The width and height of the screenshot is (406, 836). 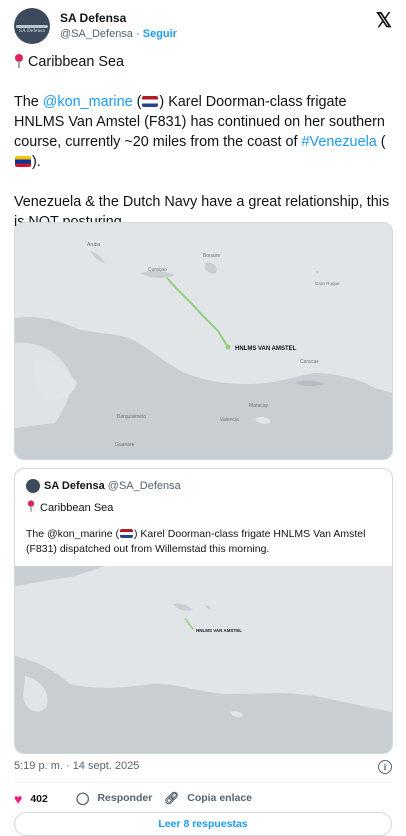 What do you see at coordinates (125, 445) in the screenshot?
I see `place-guanare: Guanare` at bounding box center [125, 445].